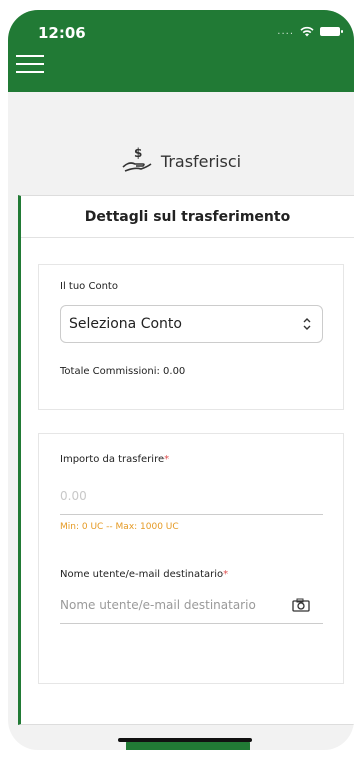 Image resolution: width=362 pixels, height=758 pixels. I want to click on wifi-icon, so click(307, 31).